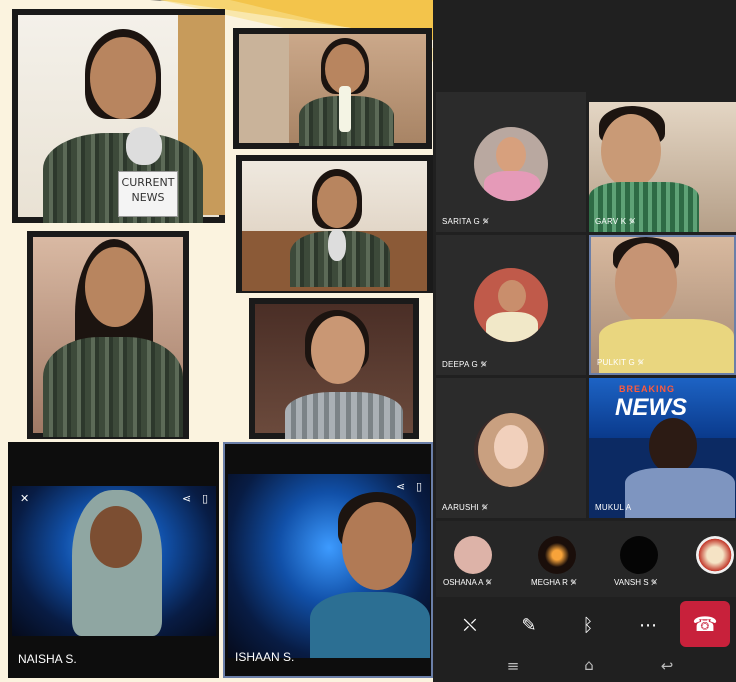  What do you see at coordinates (108, 335) in the screenshot?
I see `student-photo-checked` at bounding box center [108, 335].